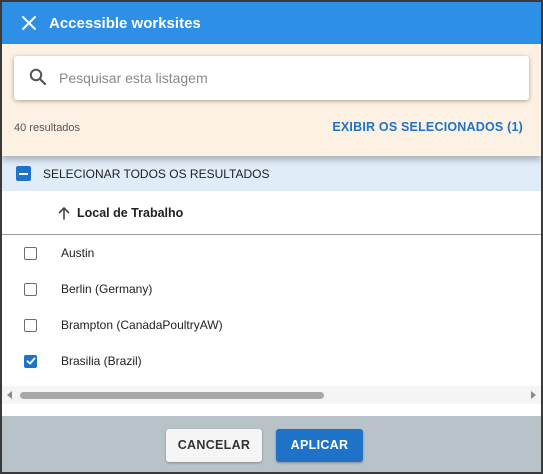  I want to click on select-all-label: SELECIONAR TODOS OS RESULTADOS, so click(156, 173).